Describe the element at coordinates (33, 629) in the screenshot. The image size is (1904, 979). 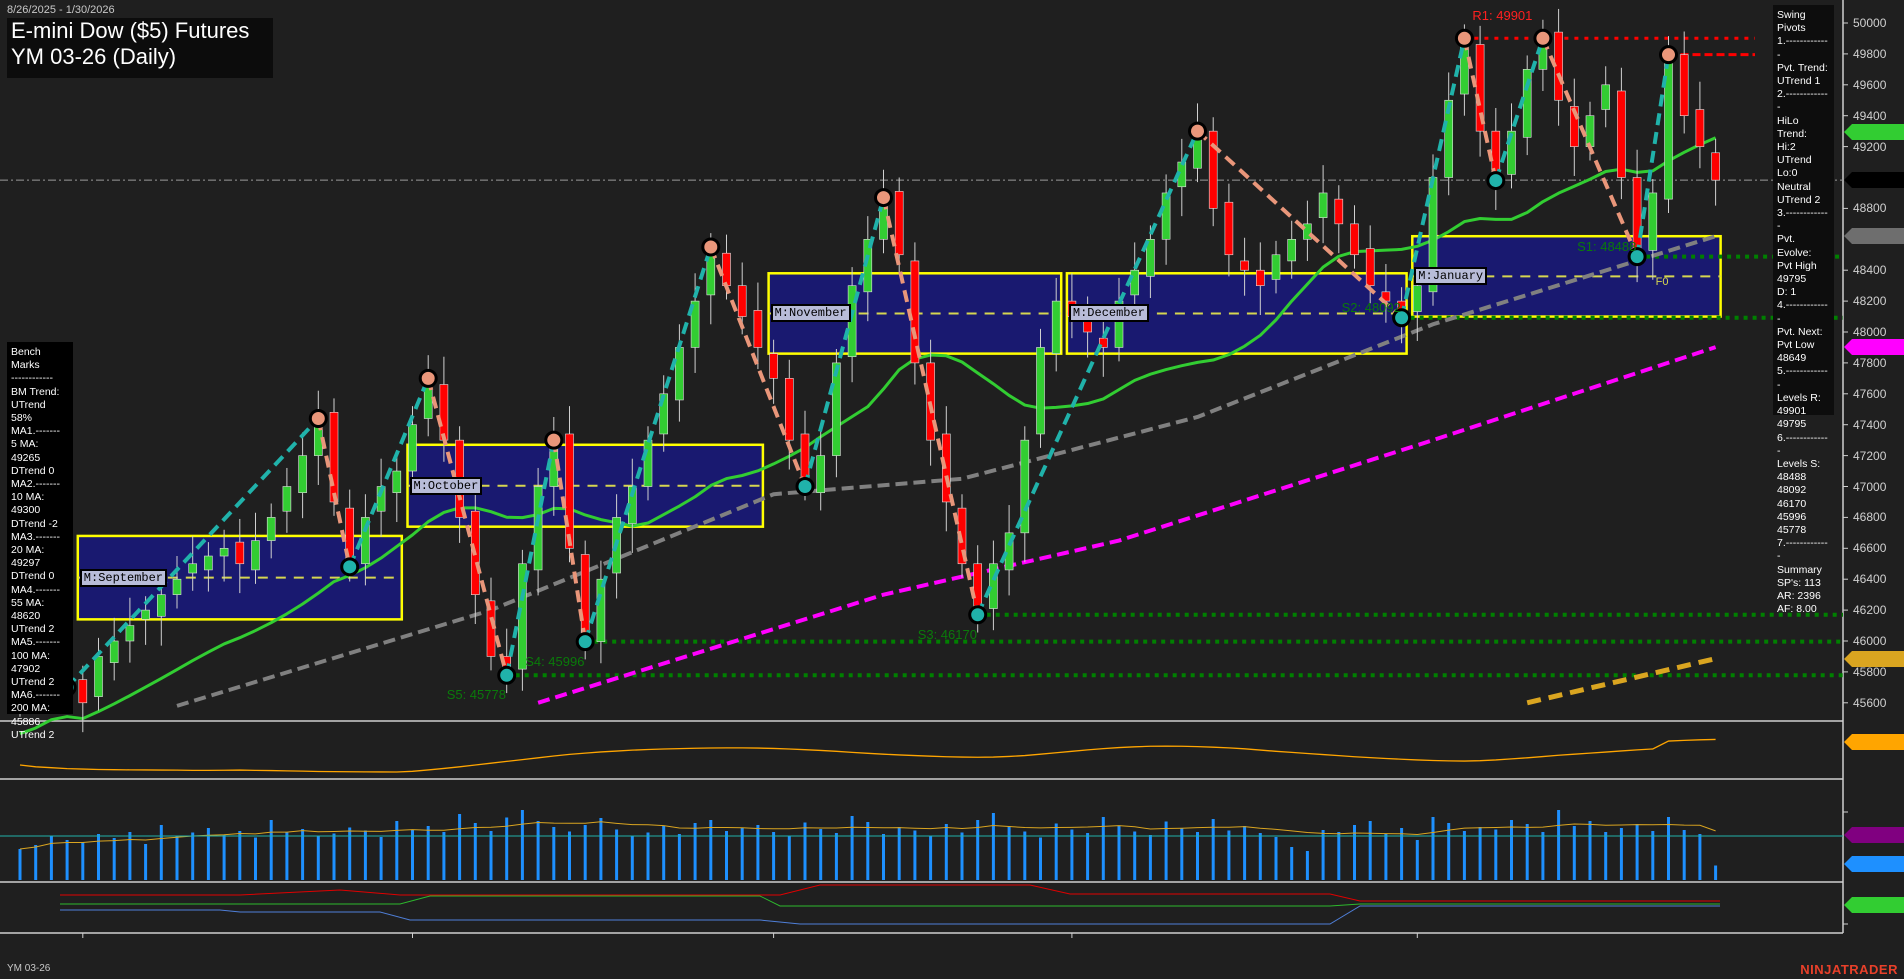
I see `bench-marks-line: UTrend 2` at that location.